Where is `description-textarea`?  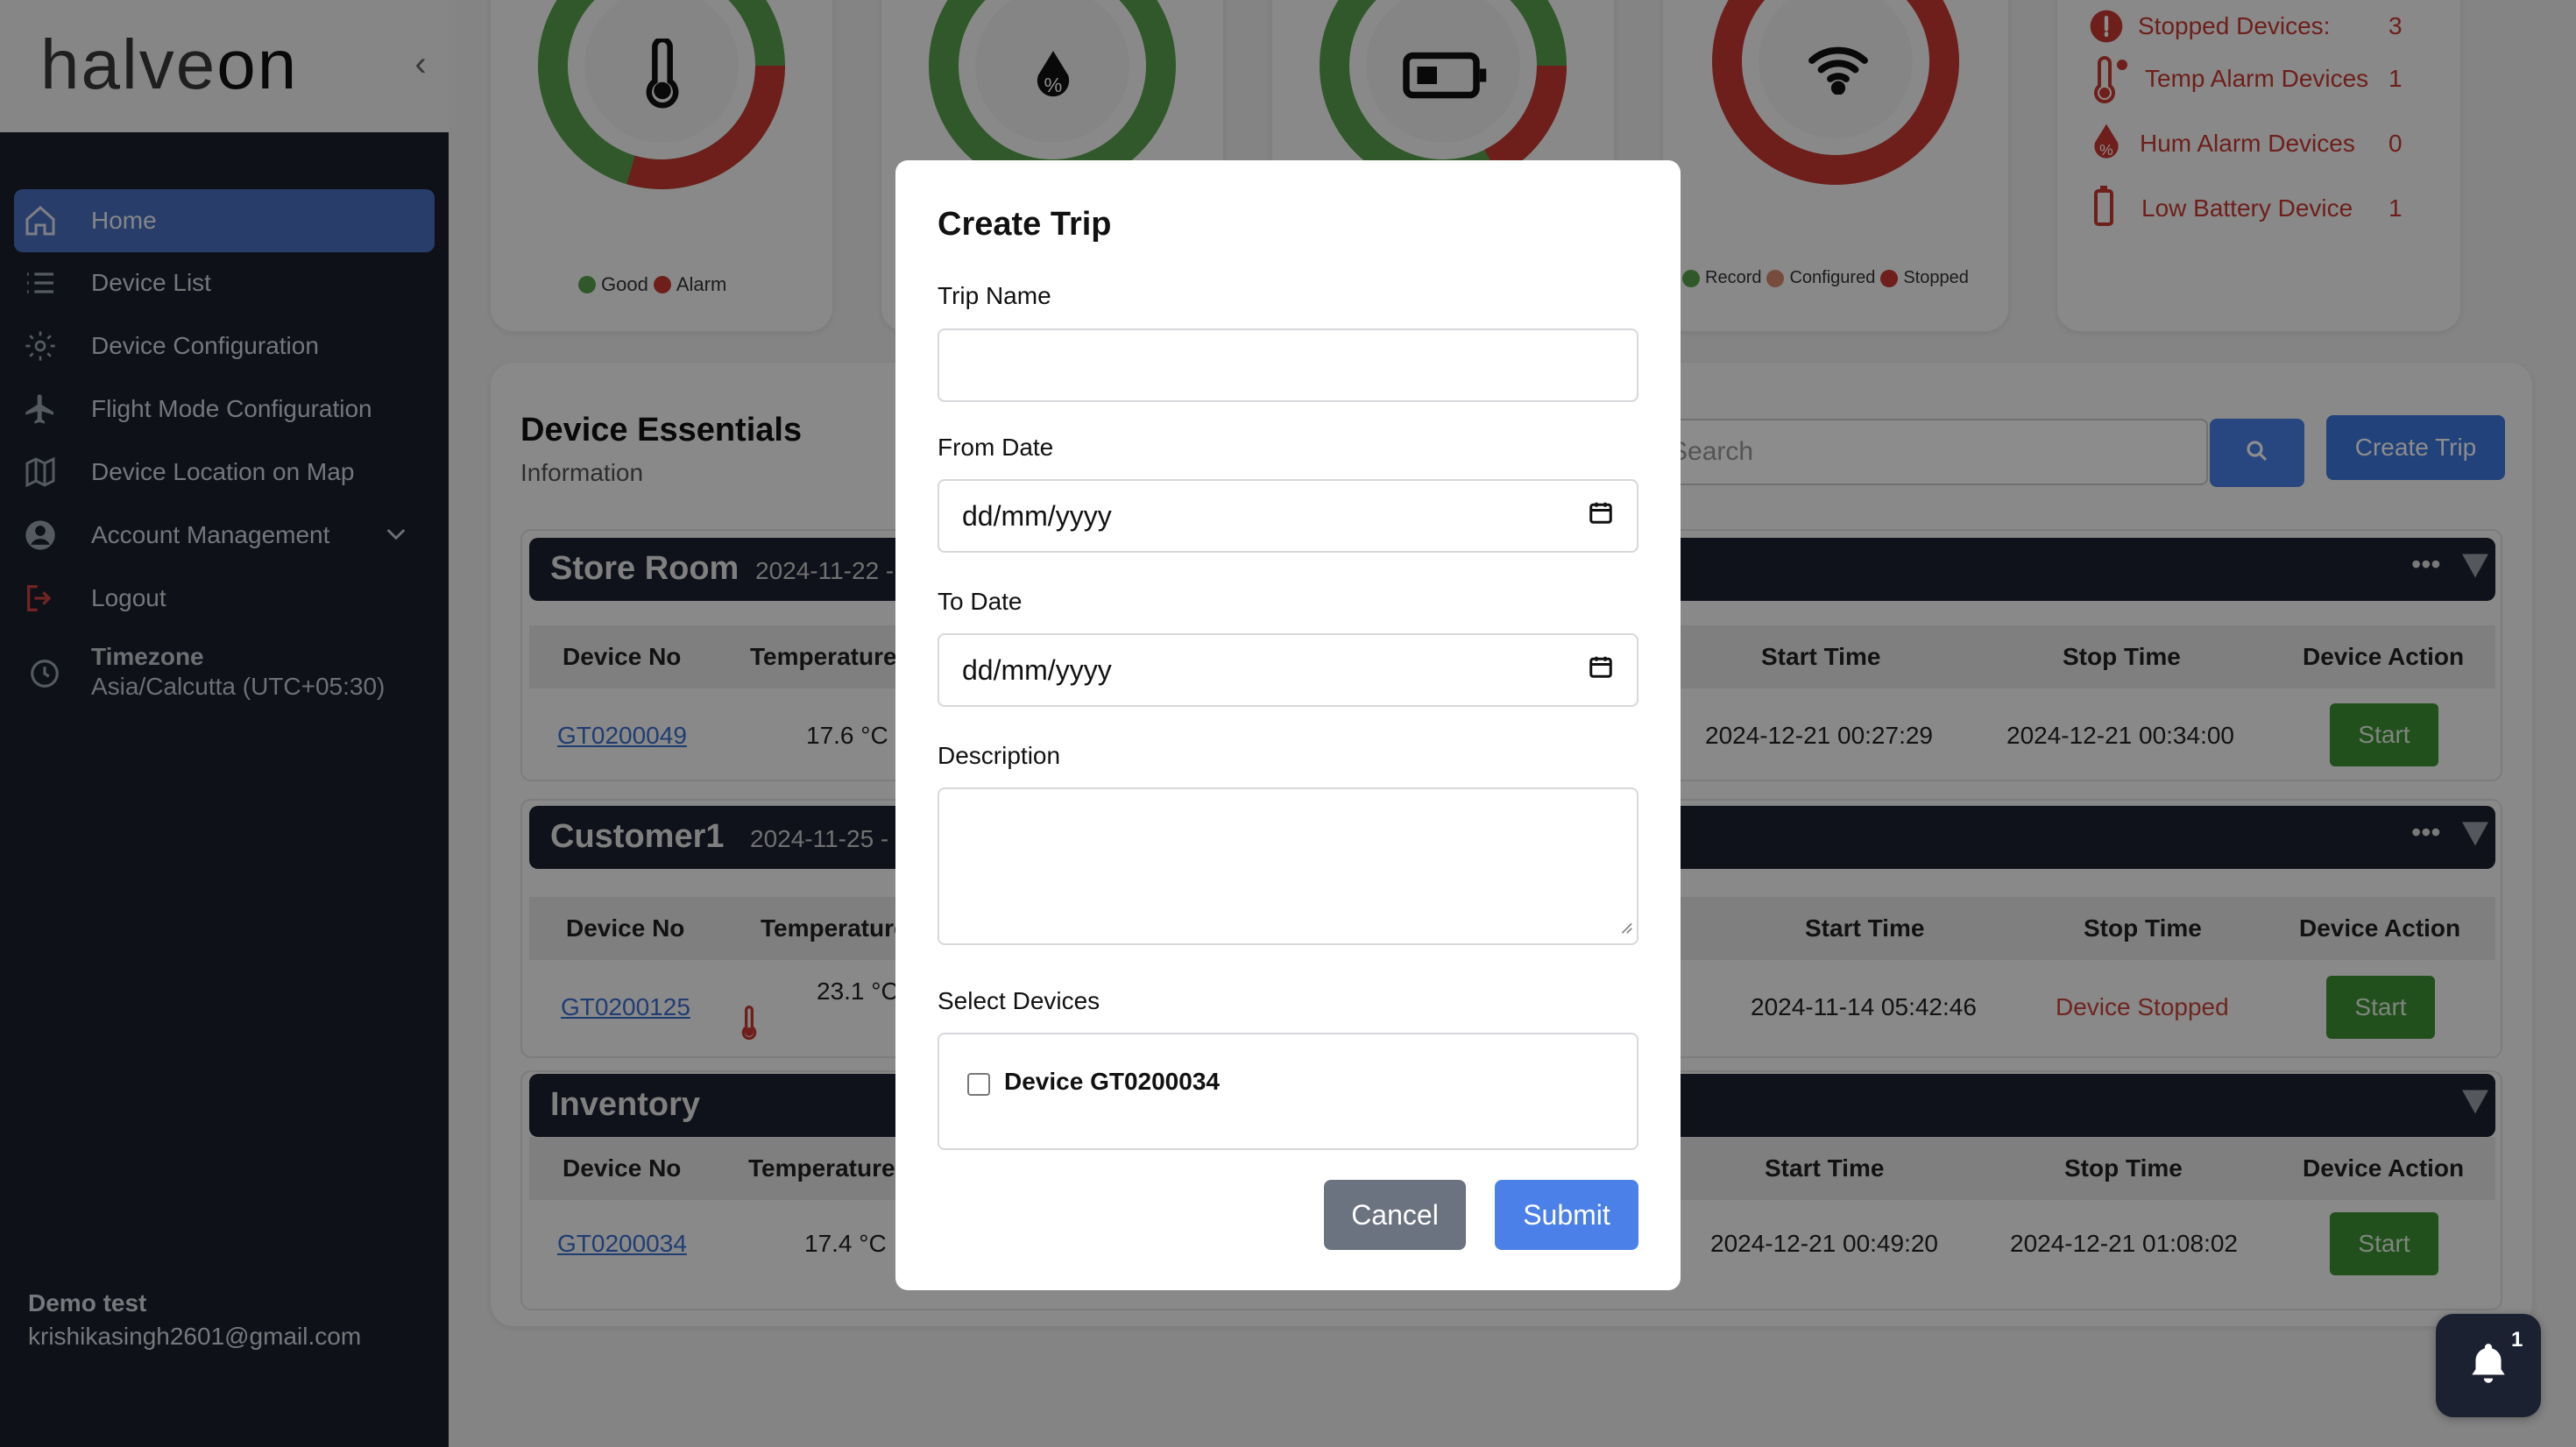 description-textarea is located at coordinates (1288, 866).